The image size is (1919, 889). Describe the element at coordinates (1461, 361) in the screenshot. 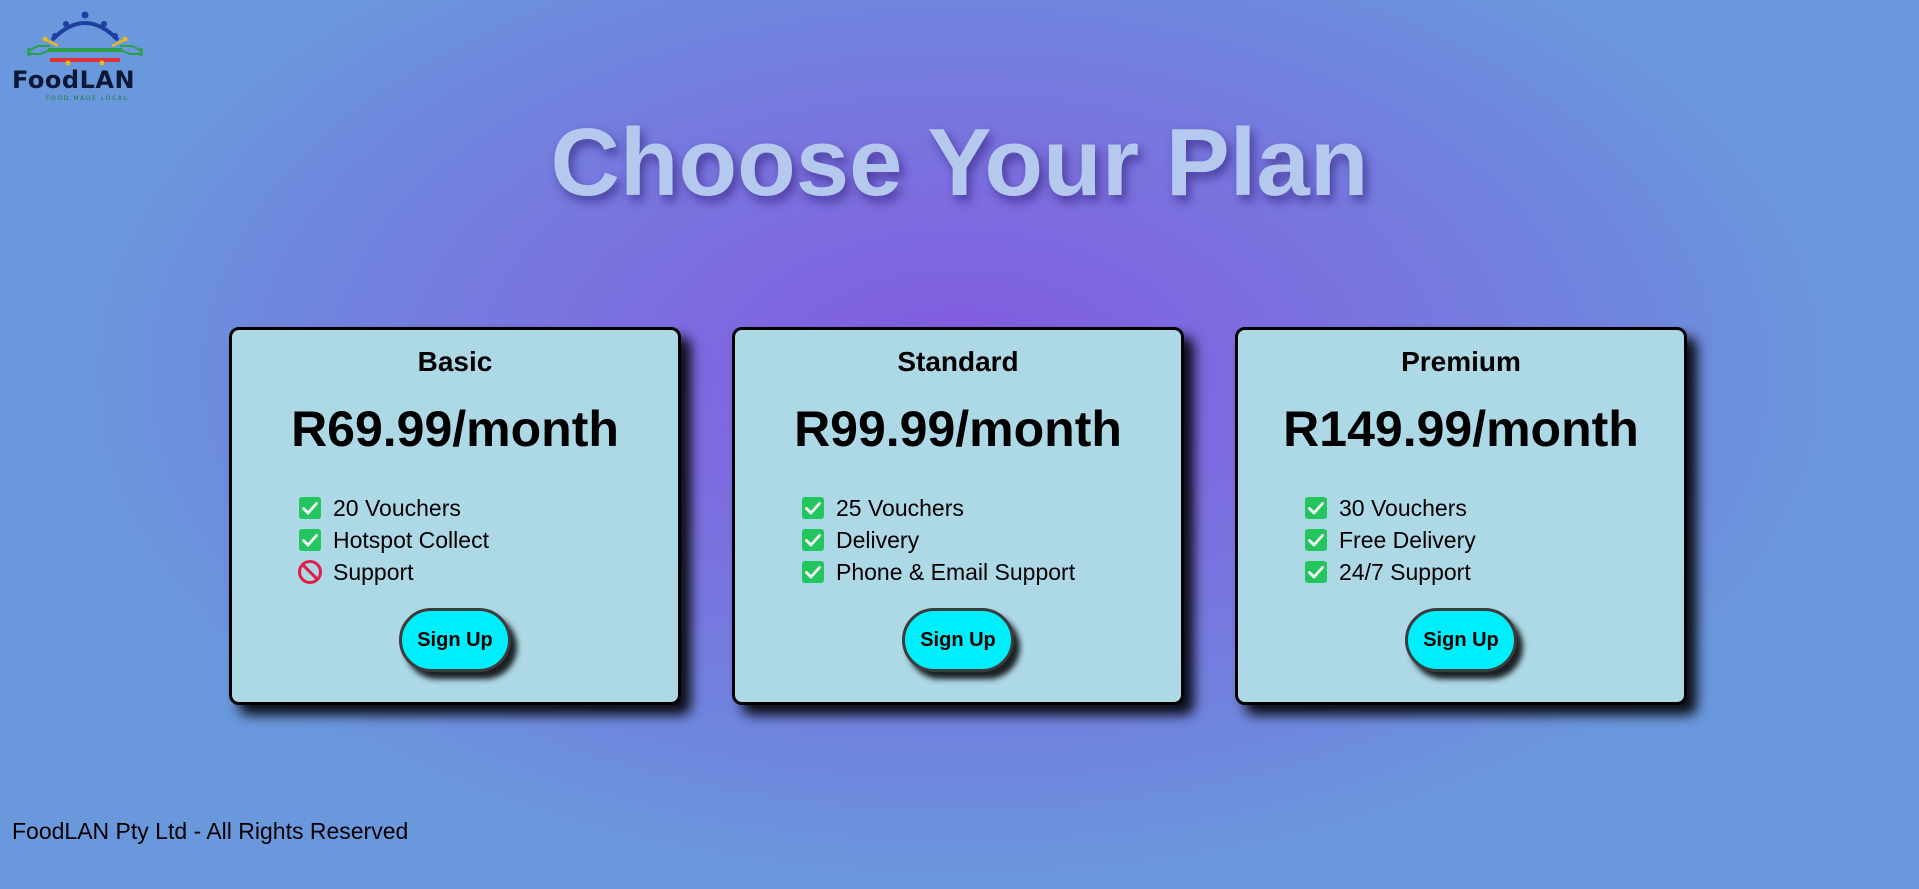

I see `plan-name: Premium` at that location.